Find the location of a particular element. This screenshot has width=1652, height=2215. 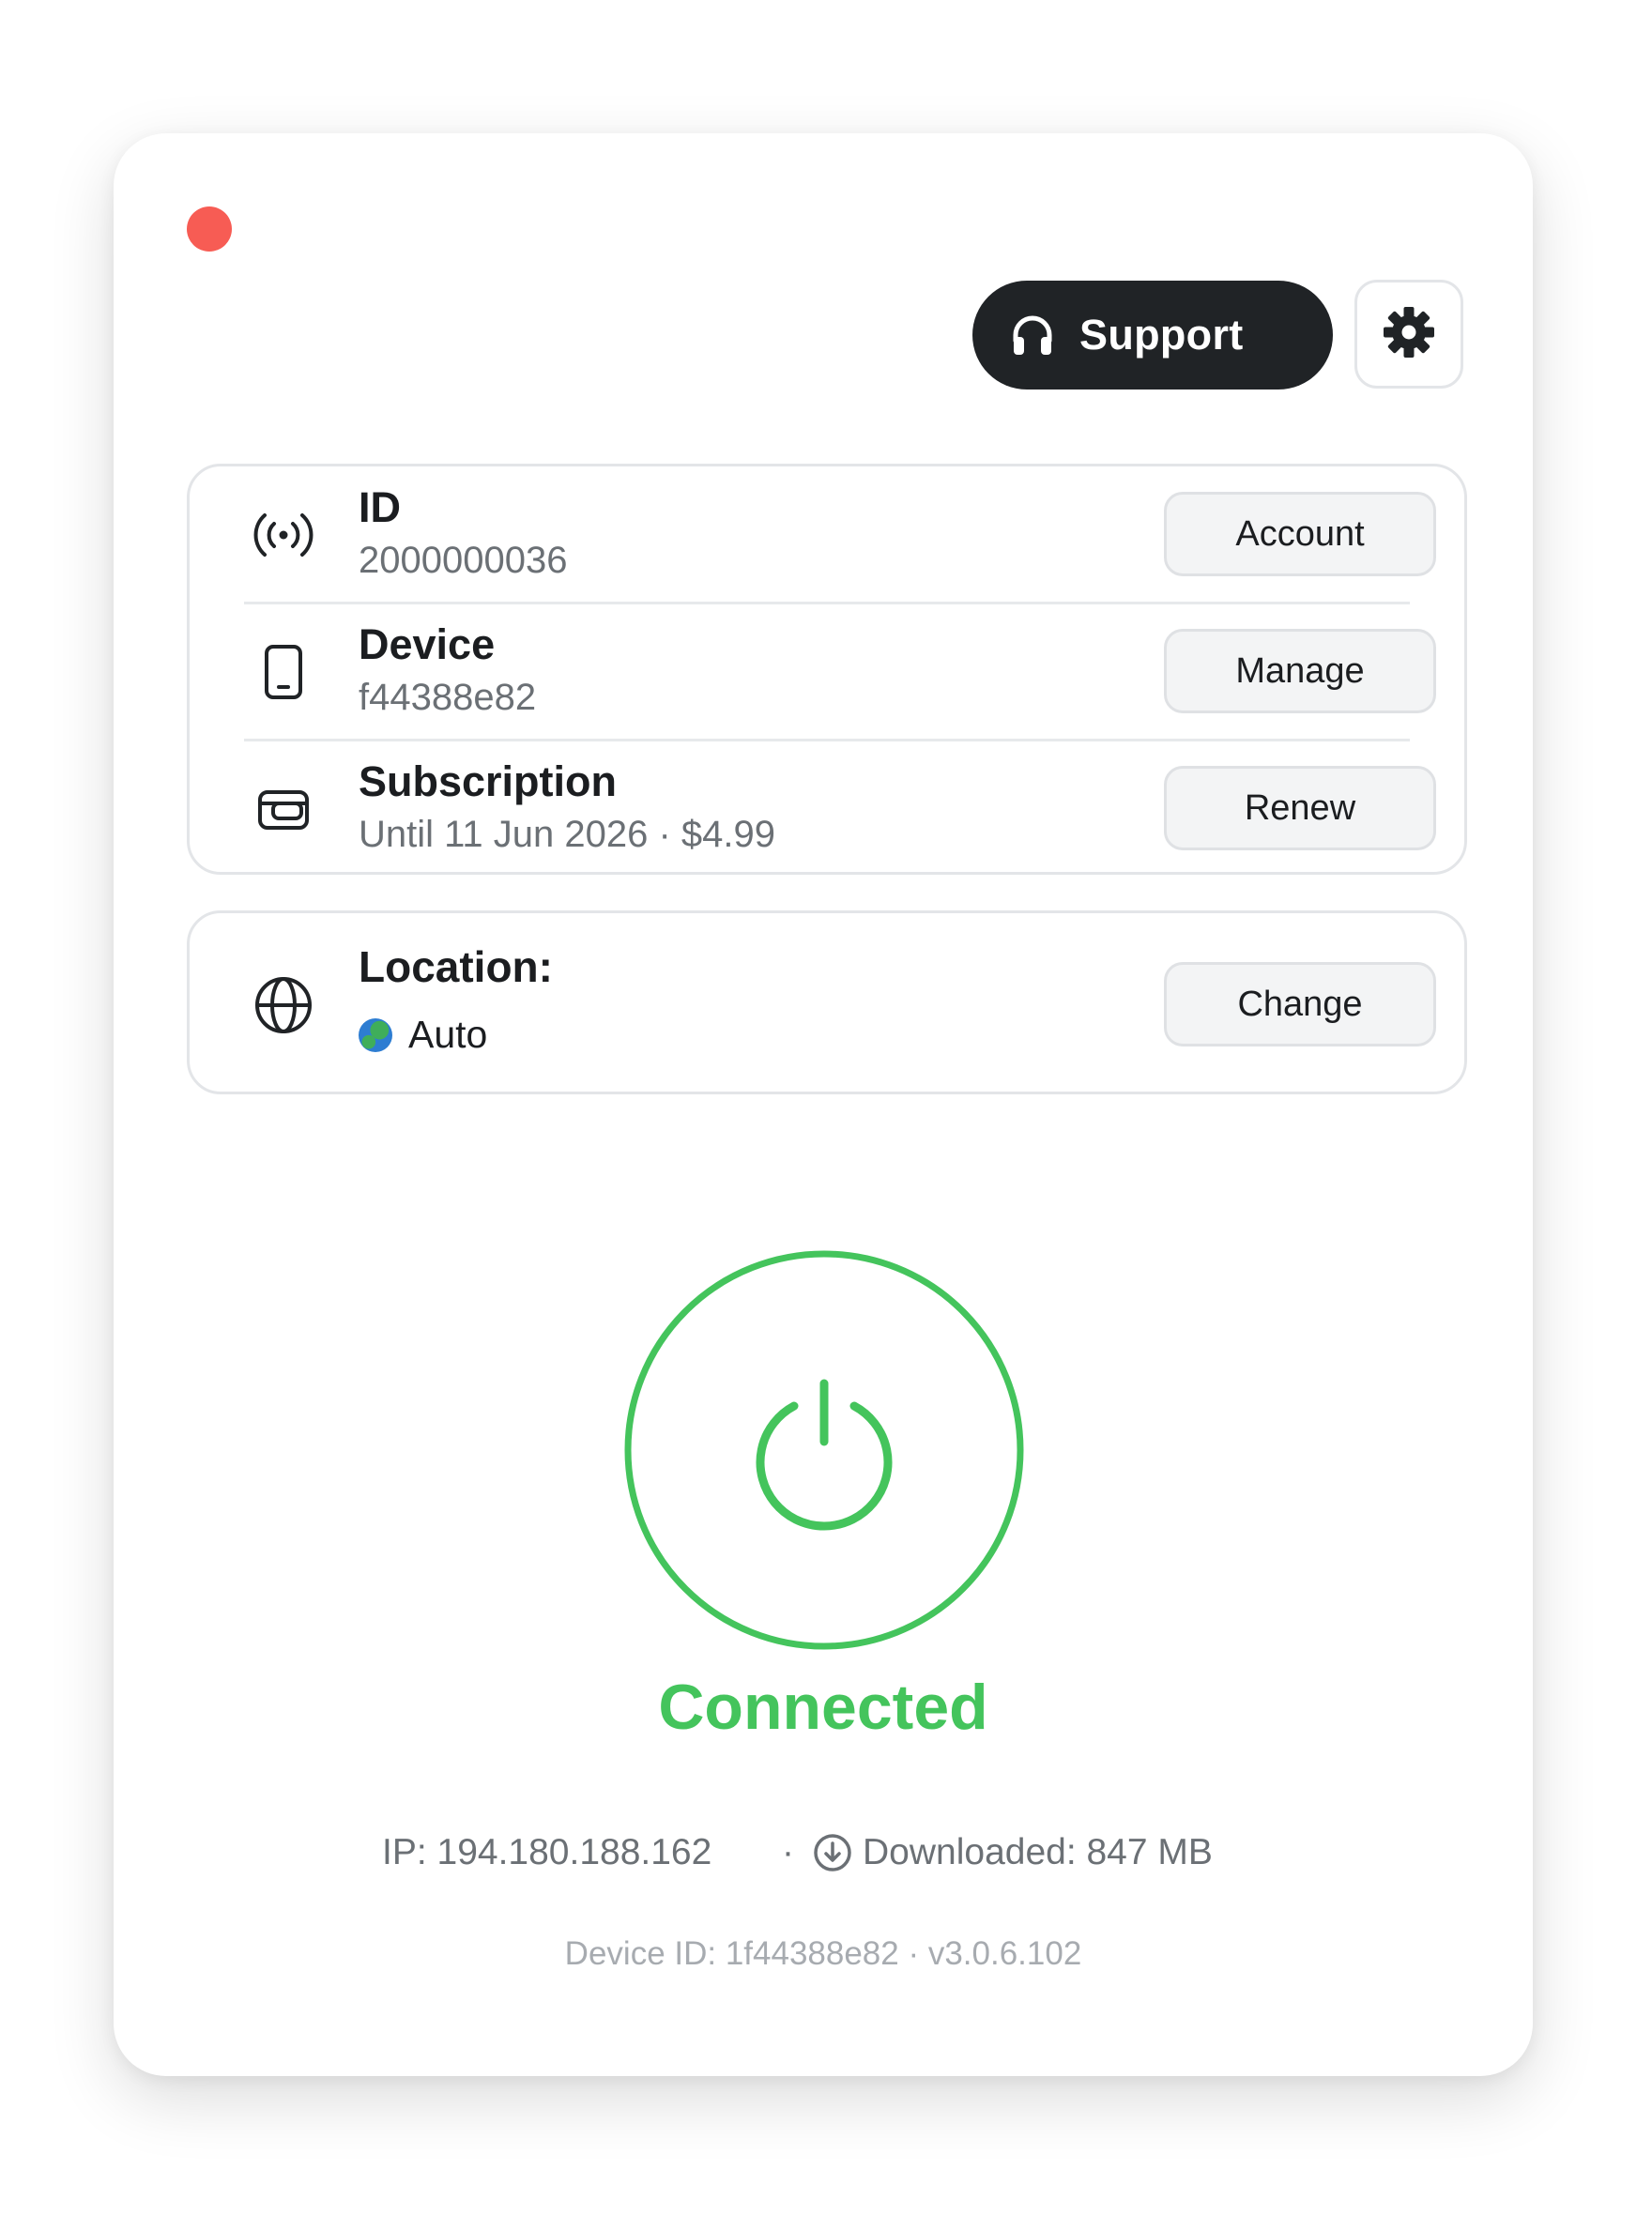

device-title: Device is located at coordinates (427, 644).